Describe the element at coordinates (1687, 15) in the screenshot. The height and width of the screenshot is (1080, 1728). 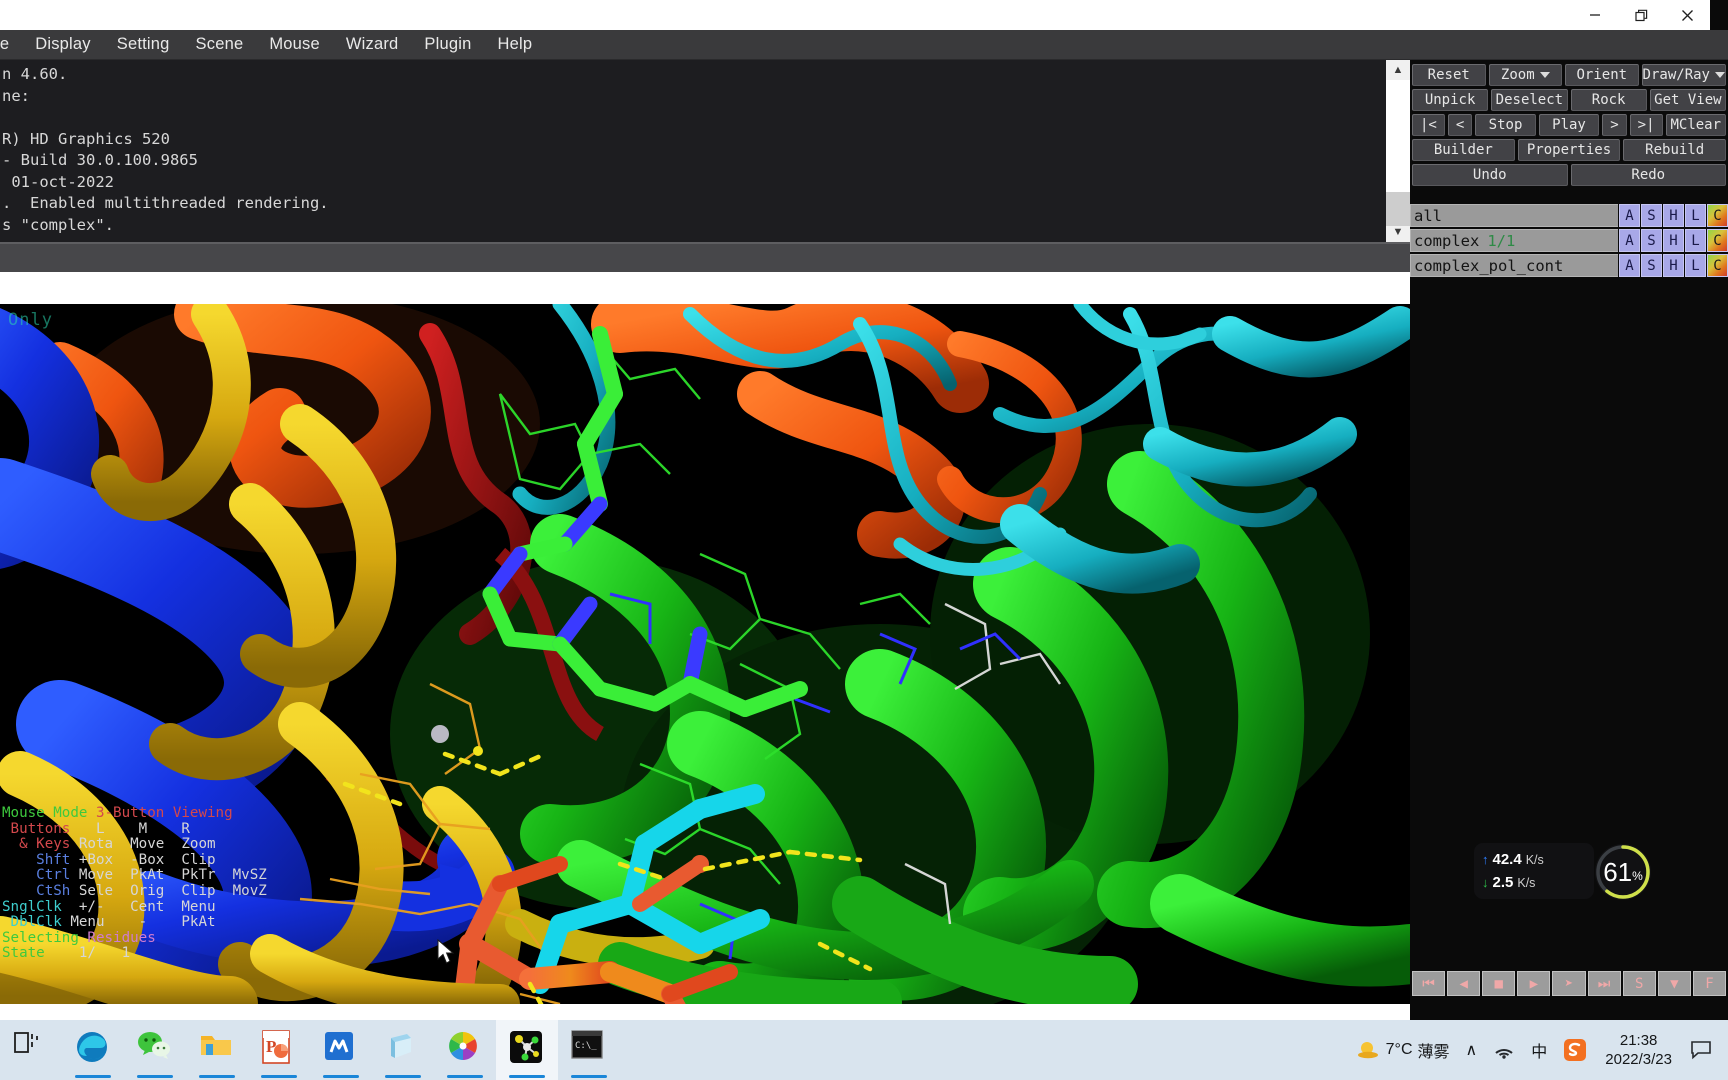
I see `close-button` at that location.